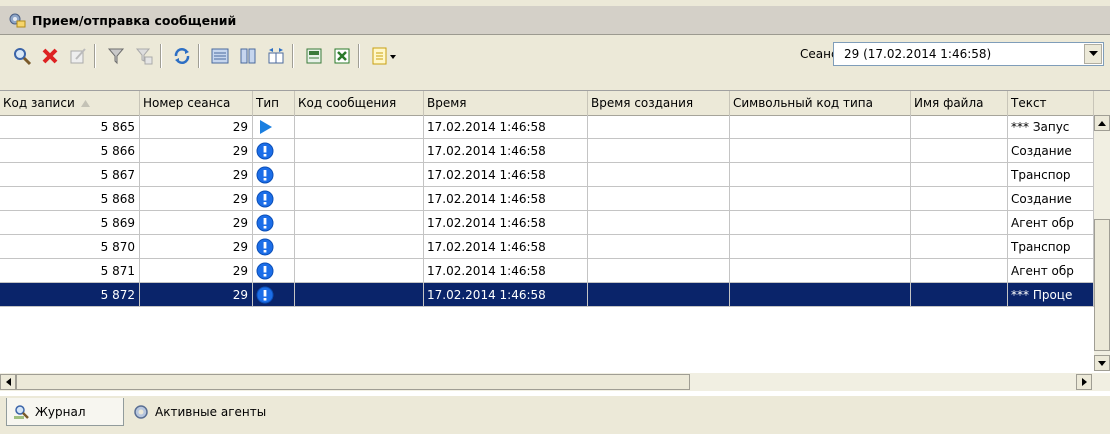 The width and height of the screenshot is (1110, 434). I want to click on list-view-button, so click(220, 56).